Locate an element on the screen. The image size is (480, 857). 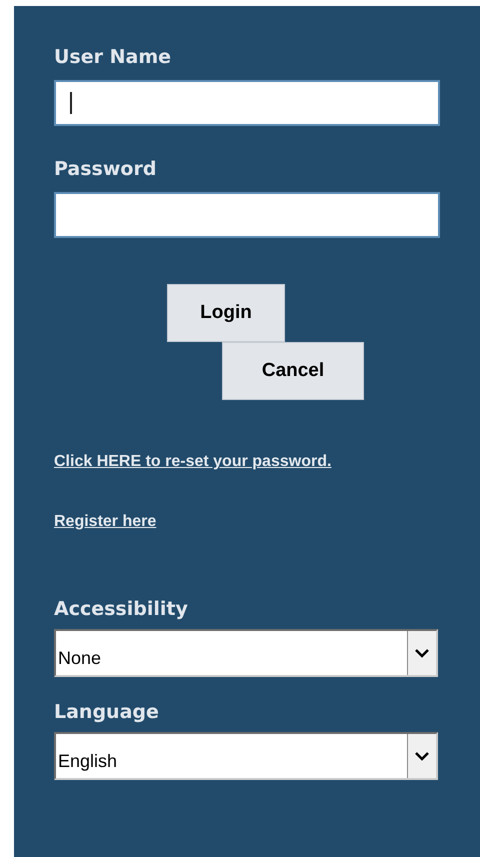
login-button: Login is located at coordinates (226, 313).